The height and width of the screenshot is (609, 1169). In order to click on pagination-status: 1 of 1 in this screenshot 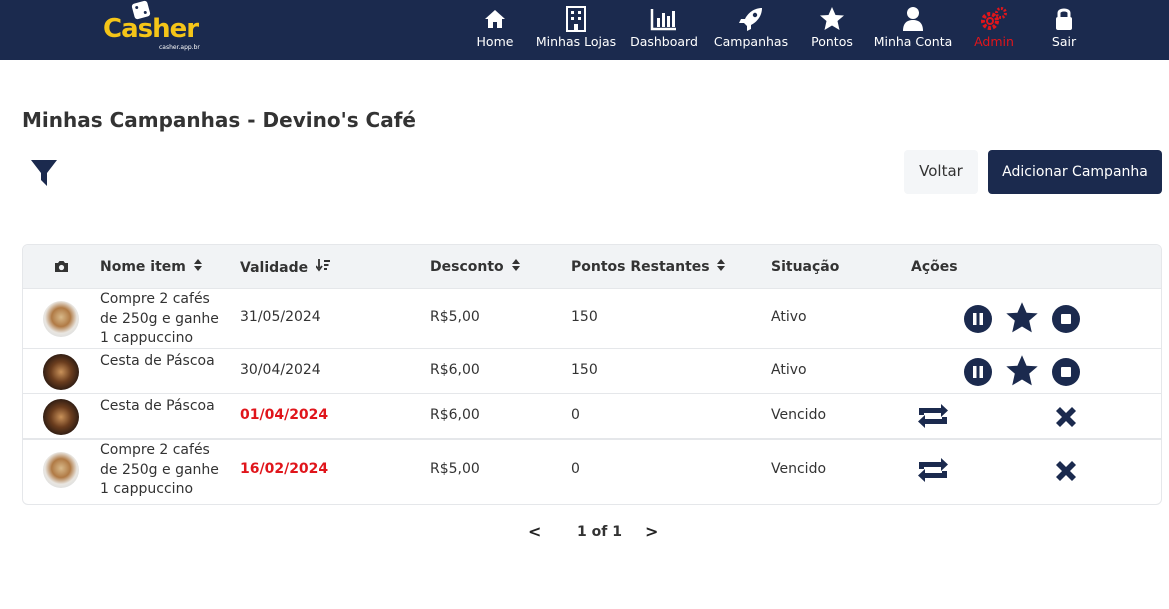, I will do `click(599, 532)`.